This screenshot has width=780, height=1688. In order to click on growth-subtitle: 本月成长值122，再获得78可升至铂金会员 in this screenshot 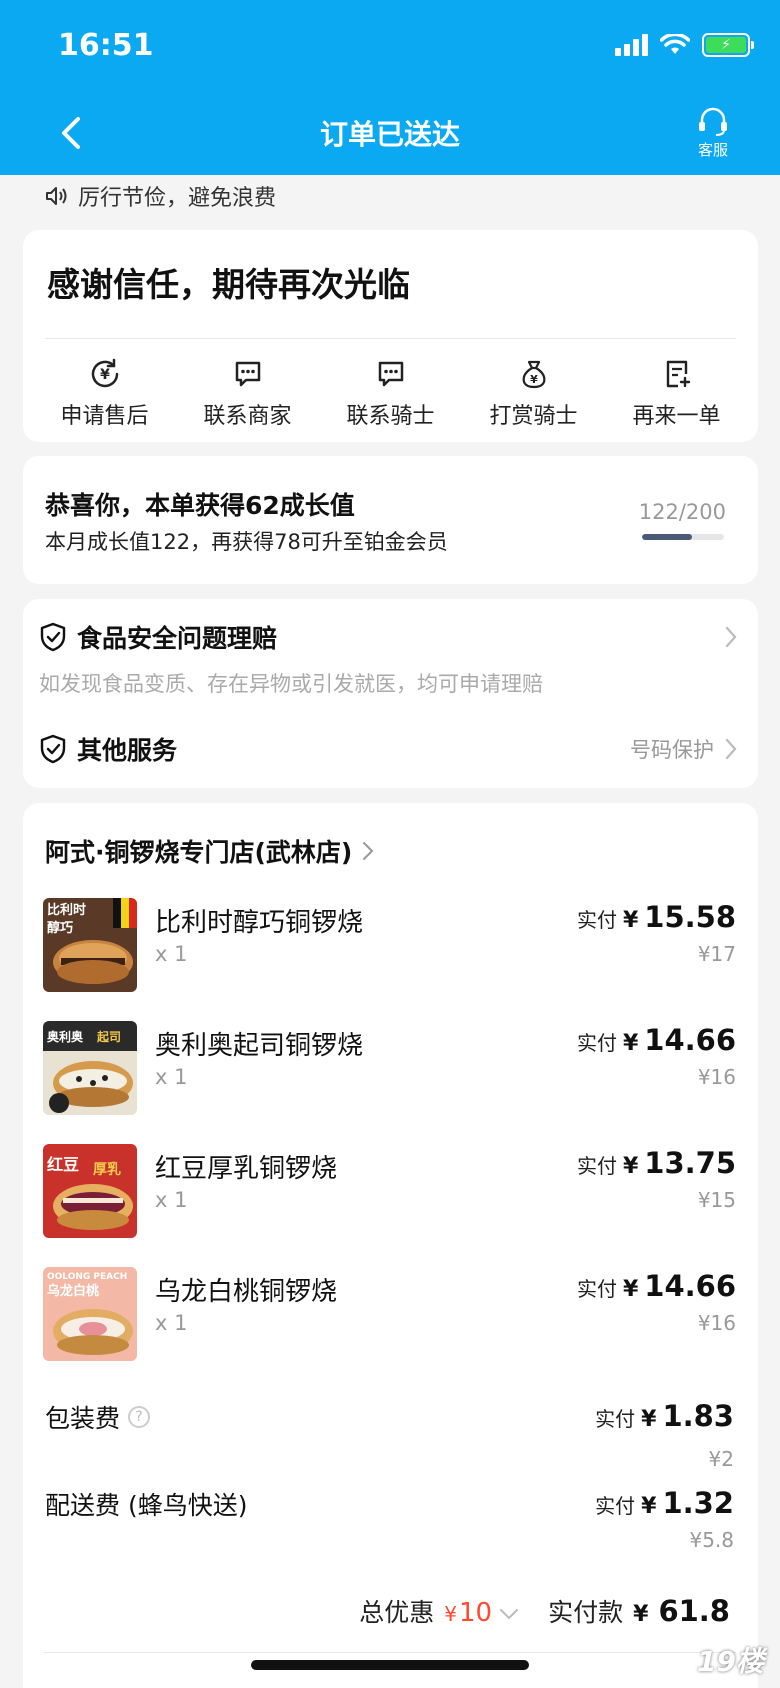, I will do `click(246, 542)`.